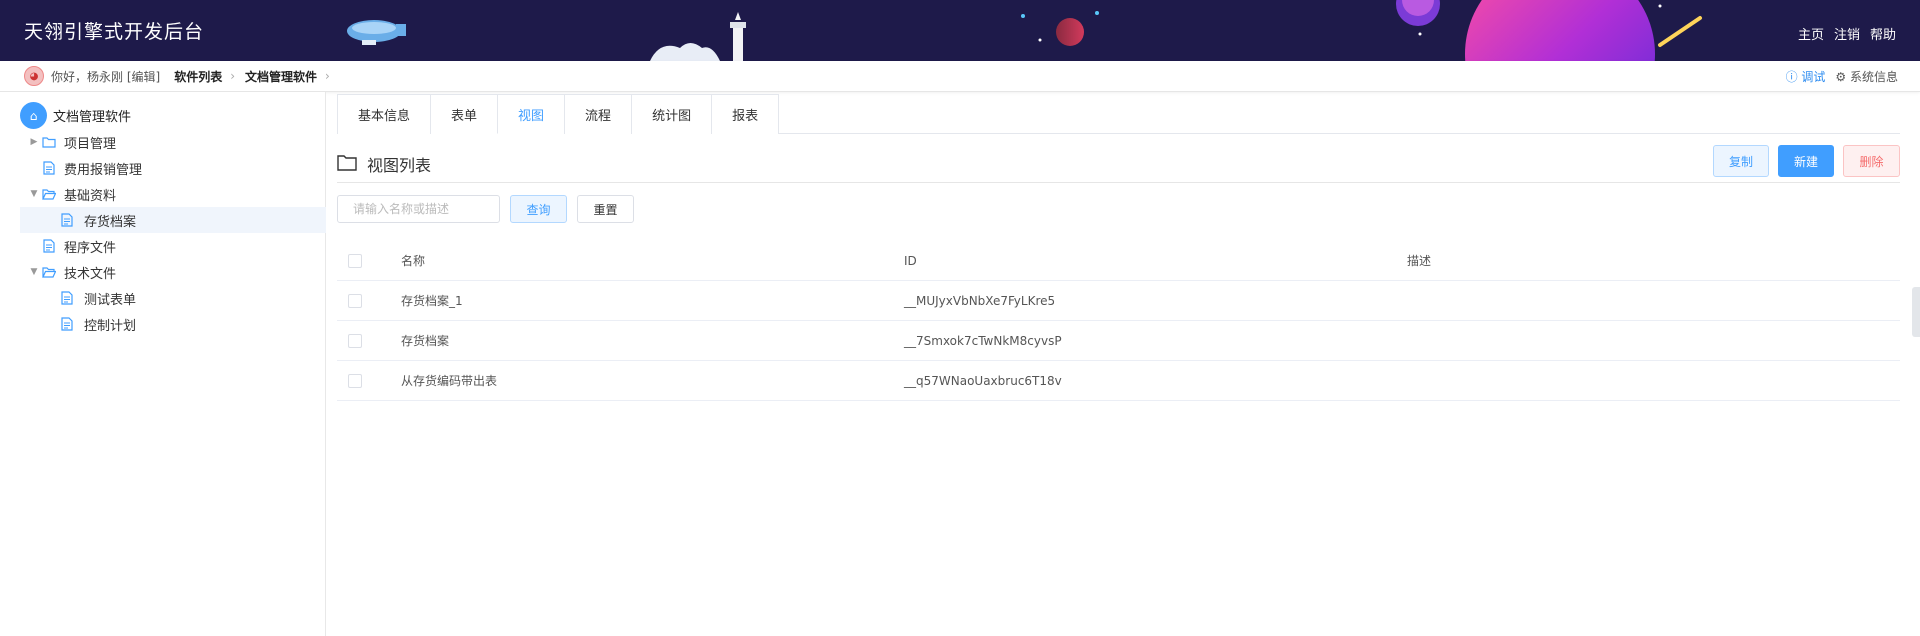  What do you see at coordinates (192, 324) in the screenshot?
I see `tree-item-control-plan: 控制计划` at bounding box center [192, 324].